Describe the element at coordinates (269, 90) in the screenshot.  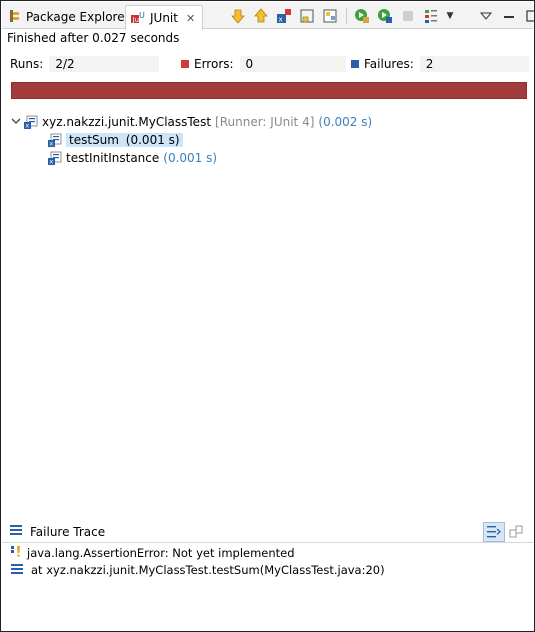
I see `progress-bar` at that location.